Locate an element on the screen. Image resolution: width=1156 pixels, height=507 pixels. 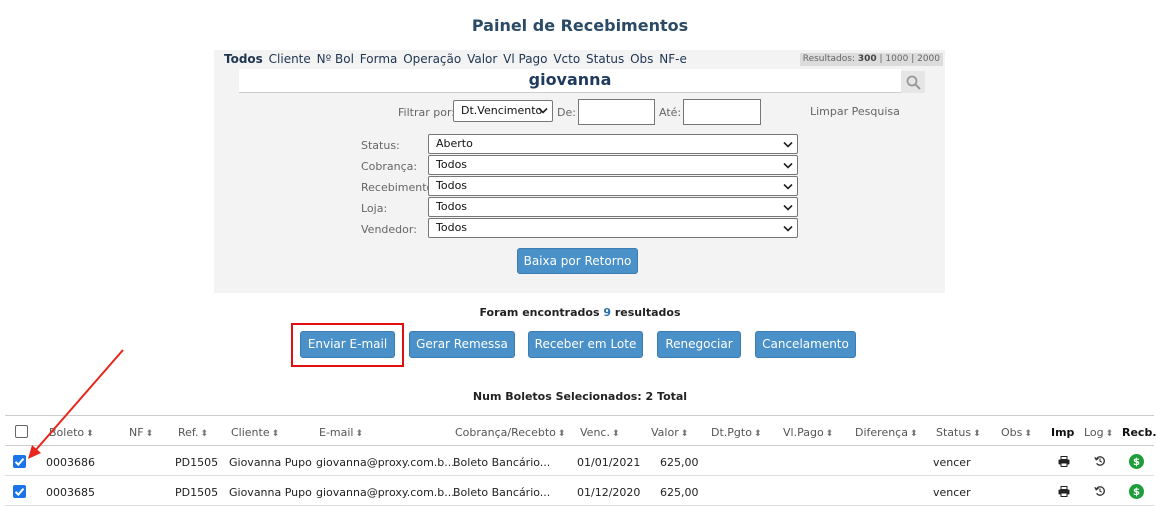
status-select: Aberto is located at coordinates (613, 144).